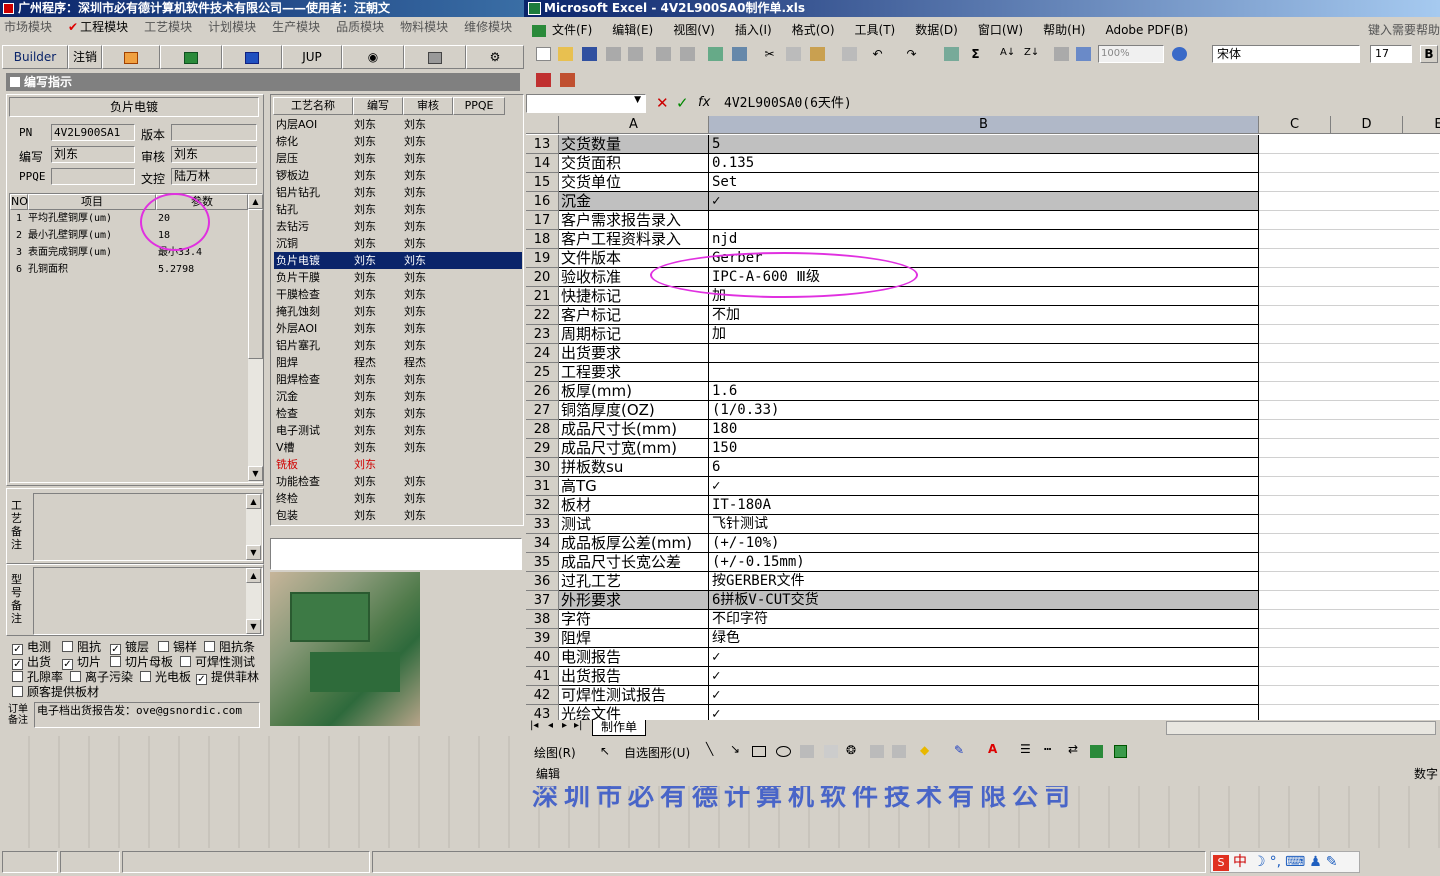  I want to click on drawing-toggle-icon, so click(1083, 54).